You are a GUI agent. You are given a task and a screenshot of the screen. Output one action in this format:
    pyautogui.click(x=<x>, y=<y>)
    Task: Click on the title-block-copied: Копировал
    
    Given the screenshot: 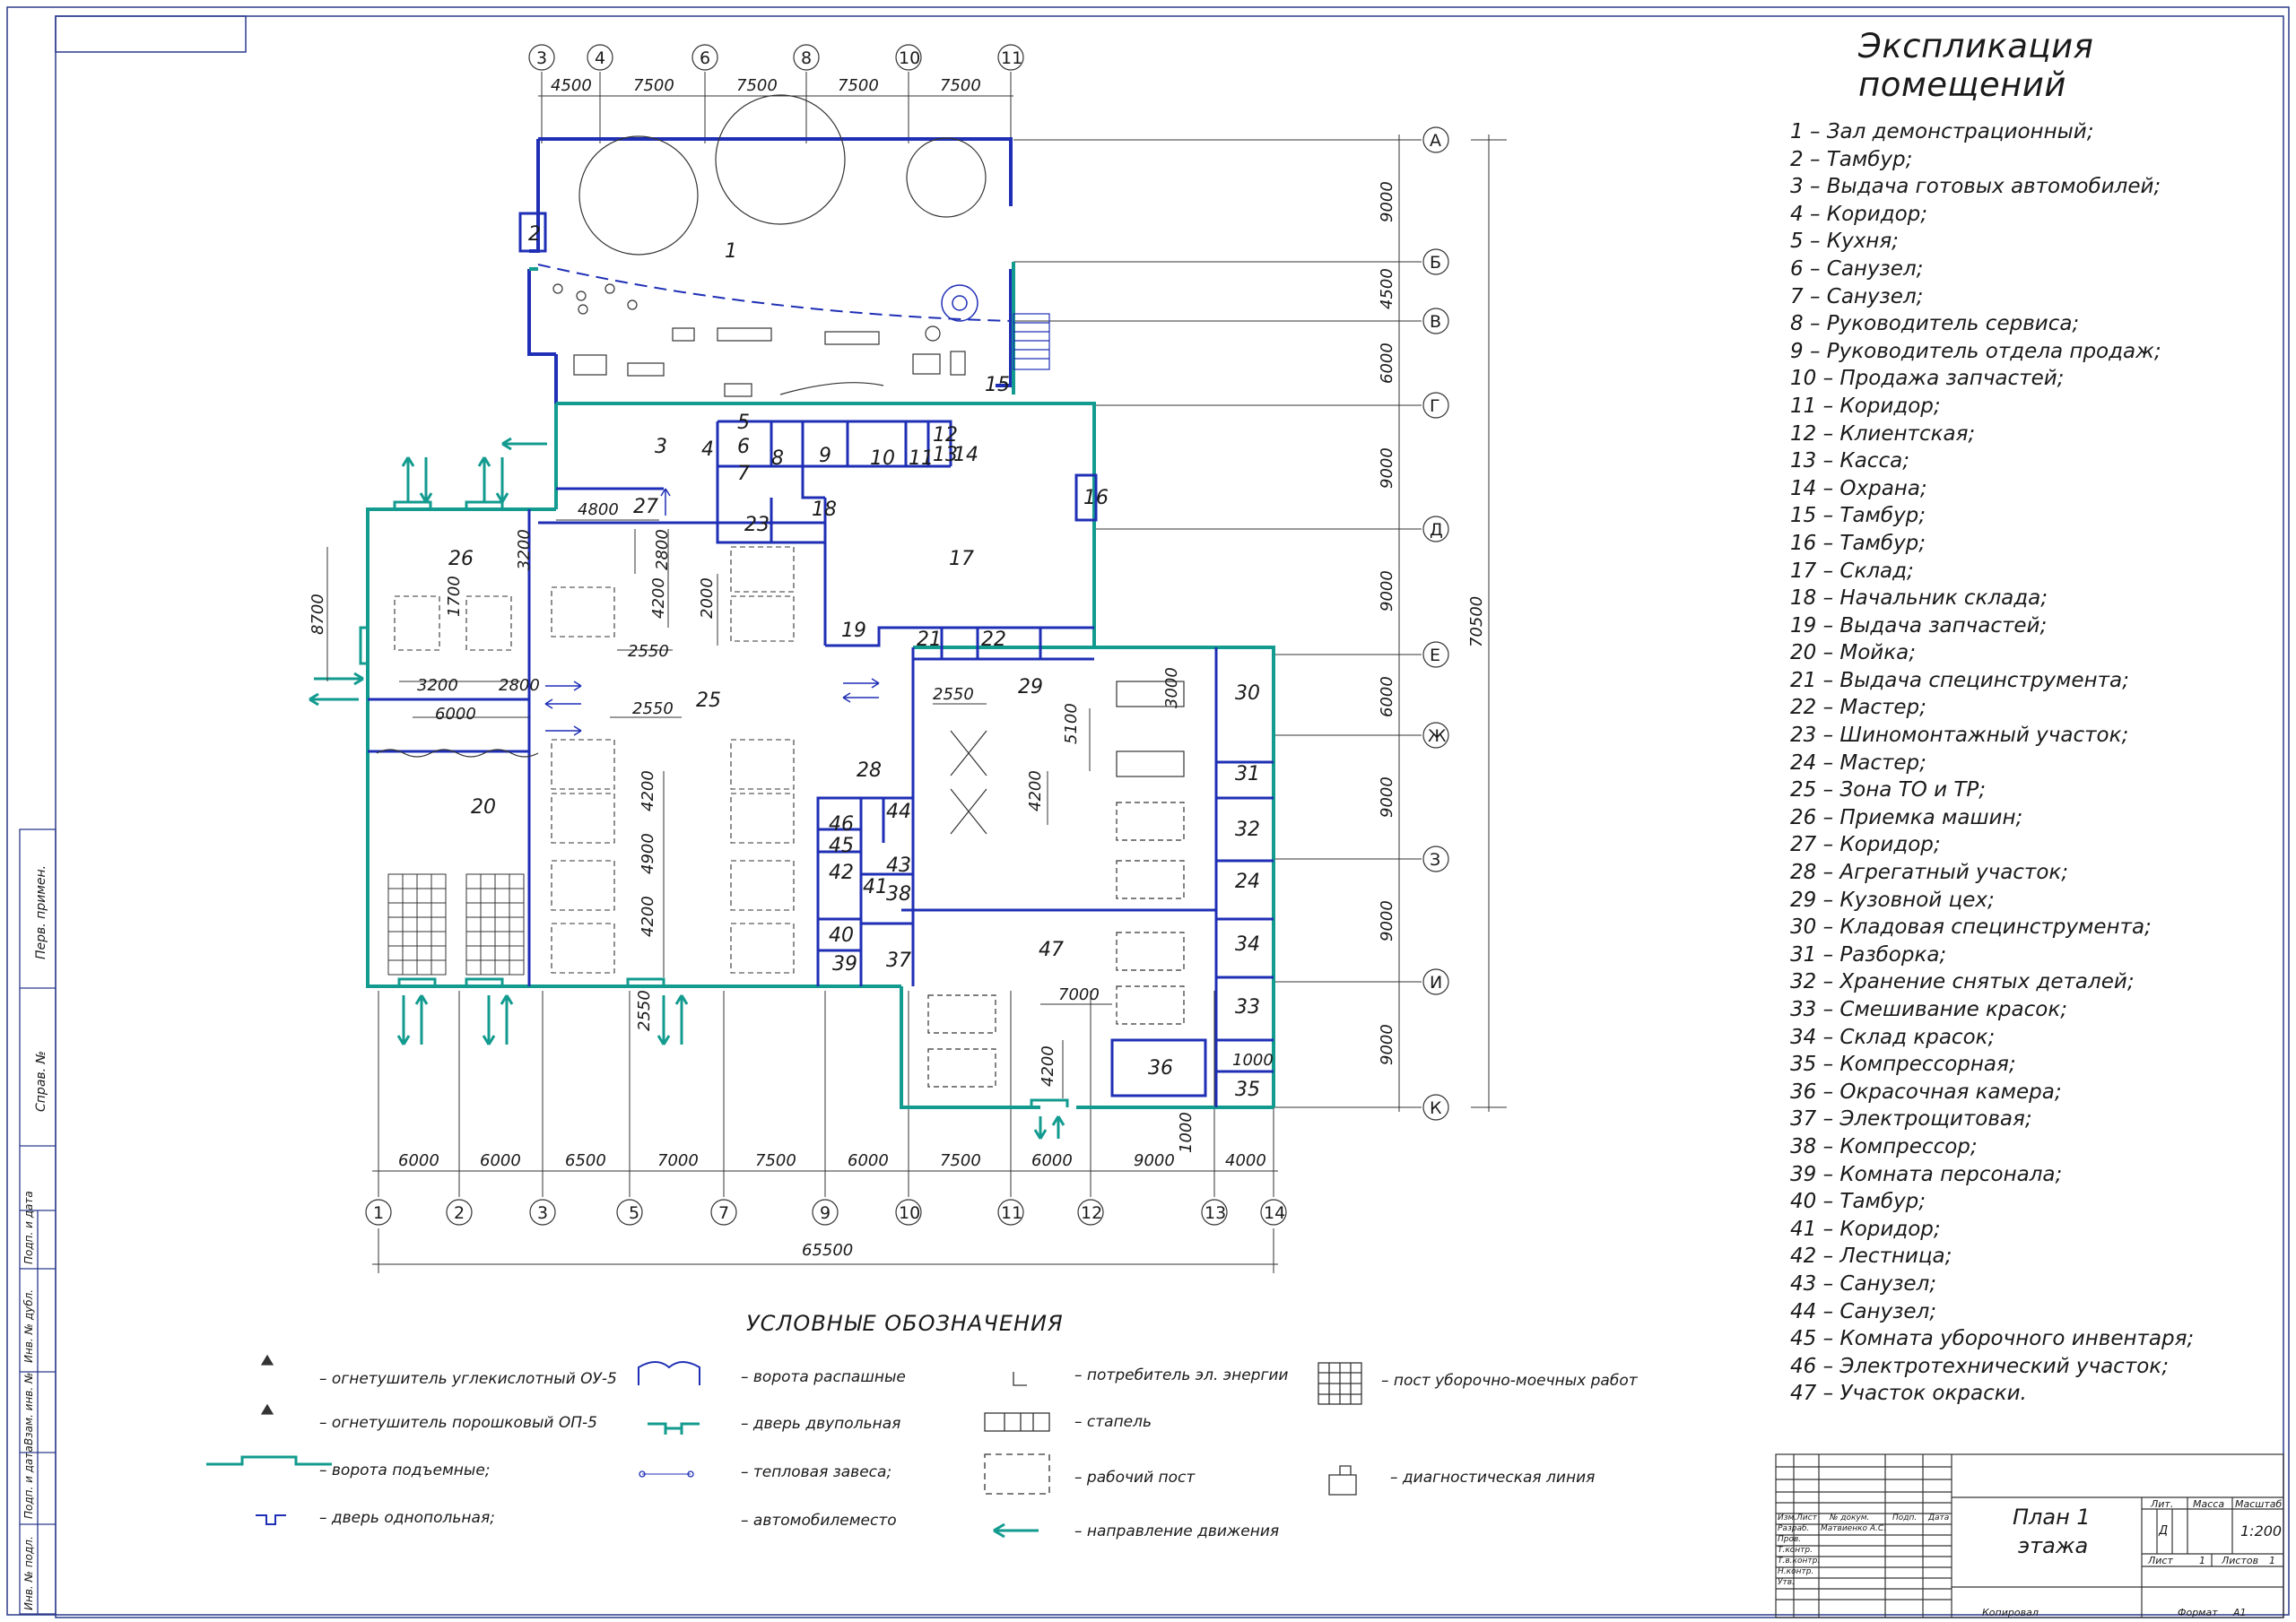 What is the action you would take?
    pyautogui.click(x=2010, y=1612)
    